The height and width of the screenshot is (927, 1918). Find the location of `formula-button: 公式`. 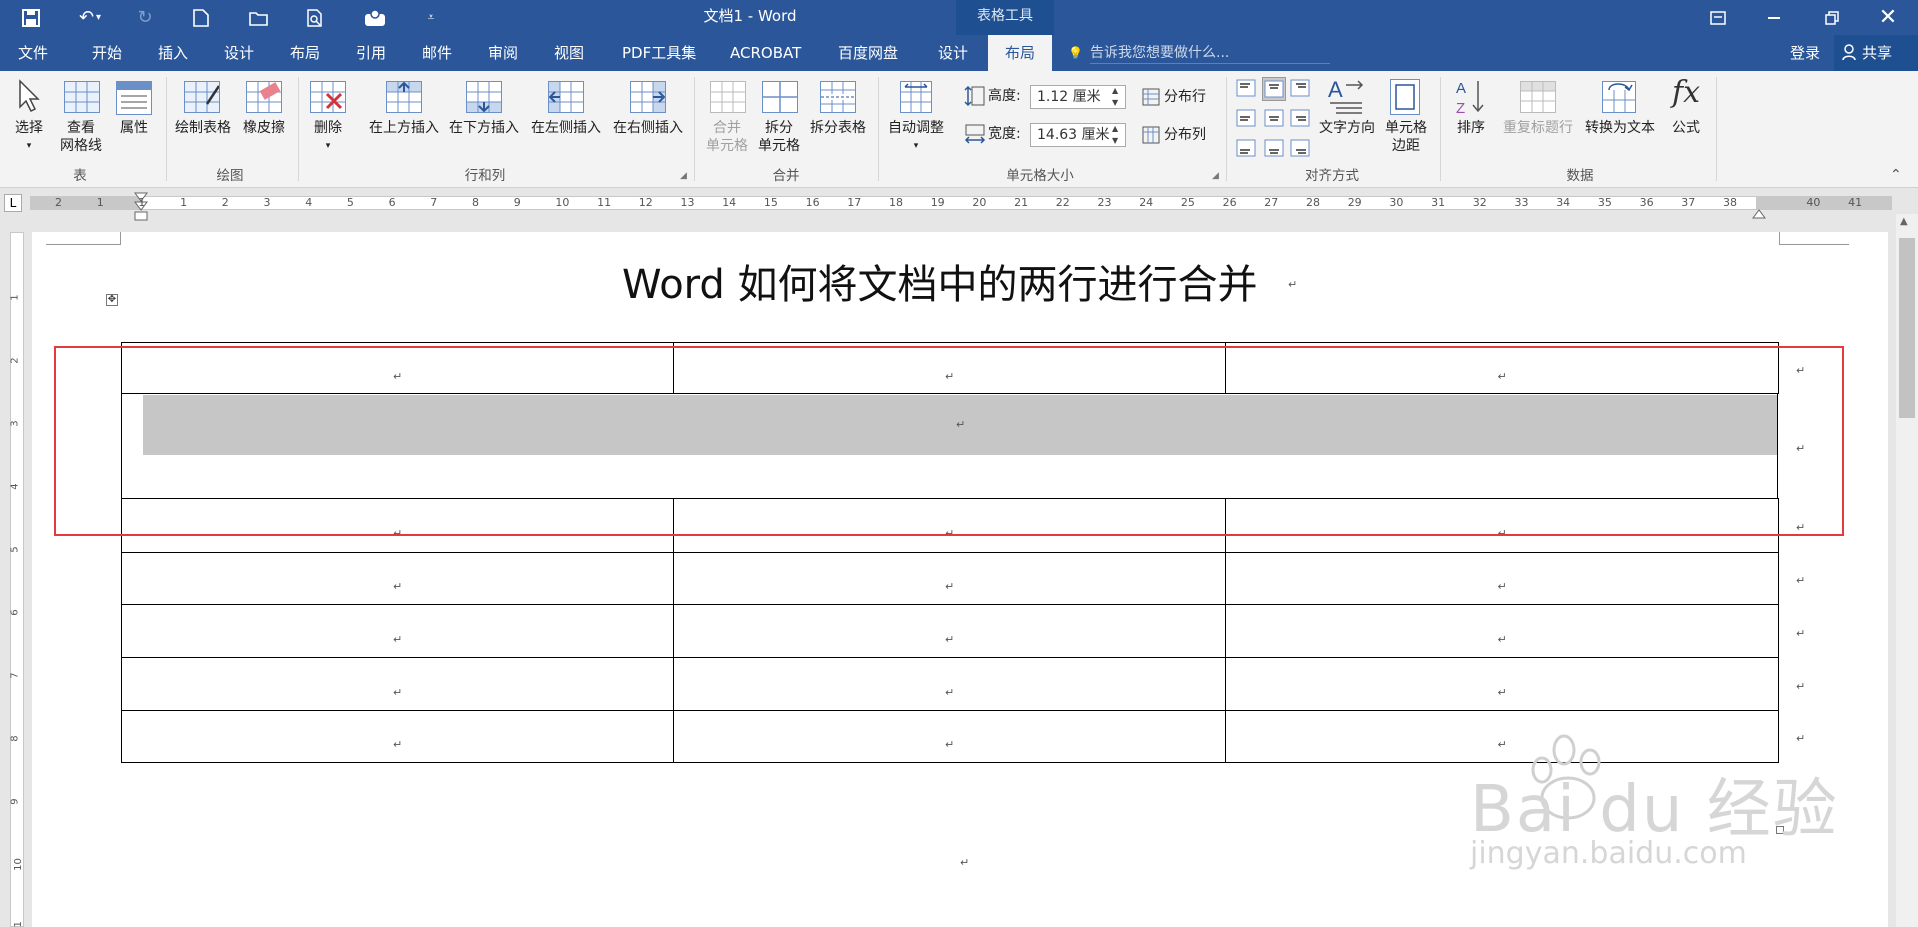

formula-button: 公式 is located at coordinates (1686, 128).